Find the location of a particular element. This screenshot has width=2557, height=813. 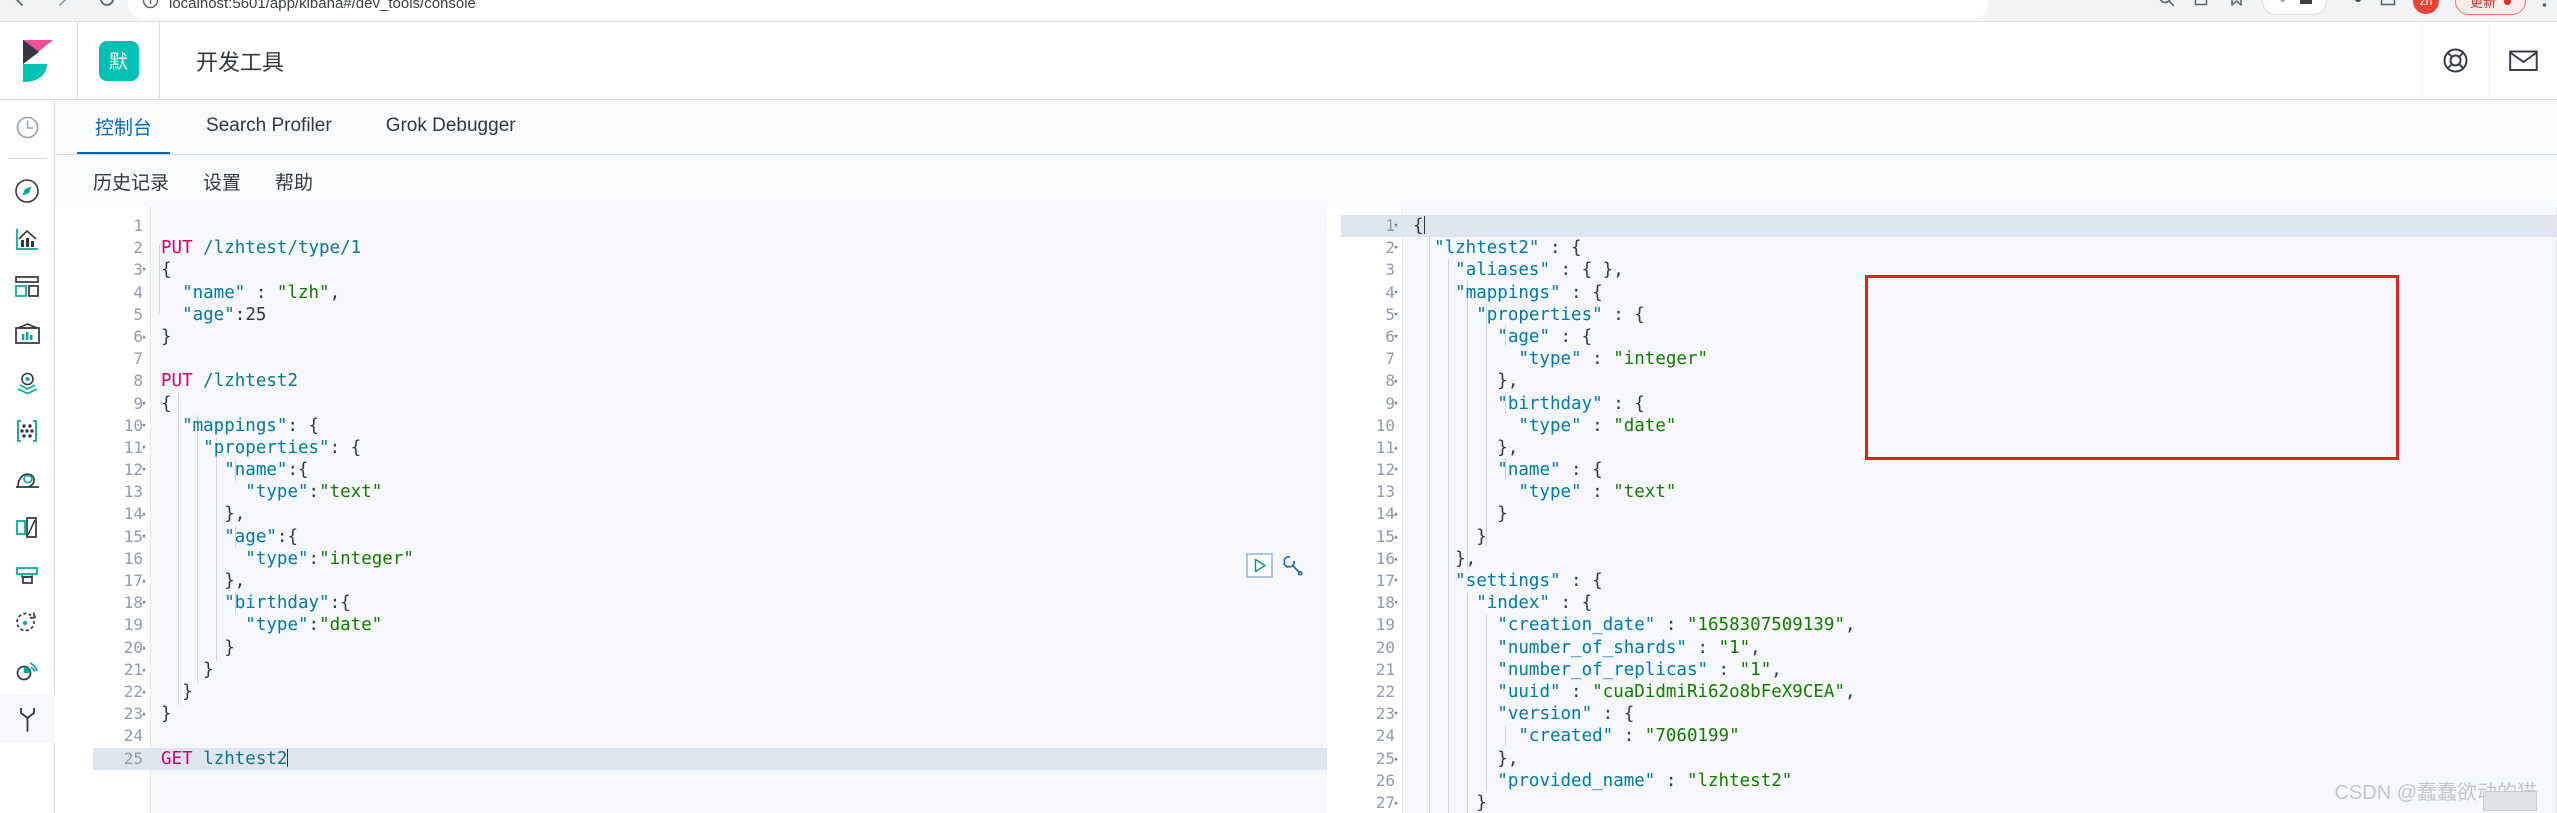

code-line: 13 "type" : "text" is located at coordinates (1949, 492).